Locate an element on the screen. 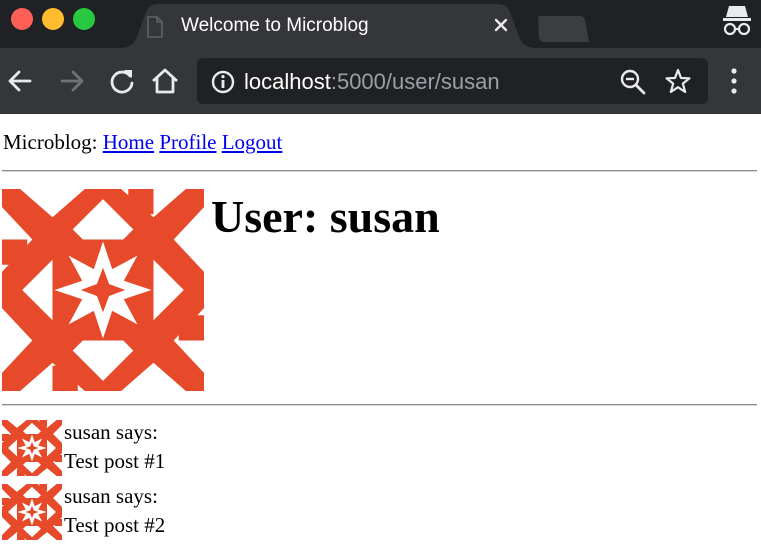 The image size is (761, 550). address-bar: localhost:5000/user/susan is located at coordinates (452, 81).